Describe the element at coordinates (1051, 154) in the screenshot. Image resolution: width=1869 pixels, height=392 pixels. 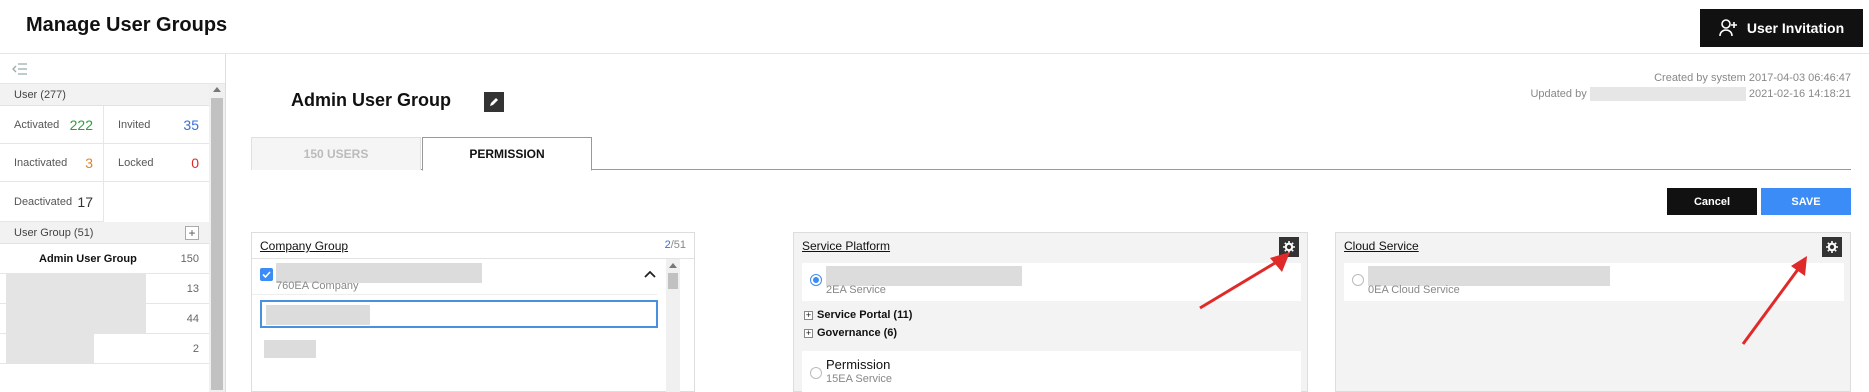
I see `tab-bar: 150 USERS PERMISSION` at that location.